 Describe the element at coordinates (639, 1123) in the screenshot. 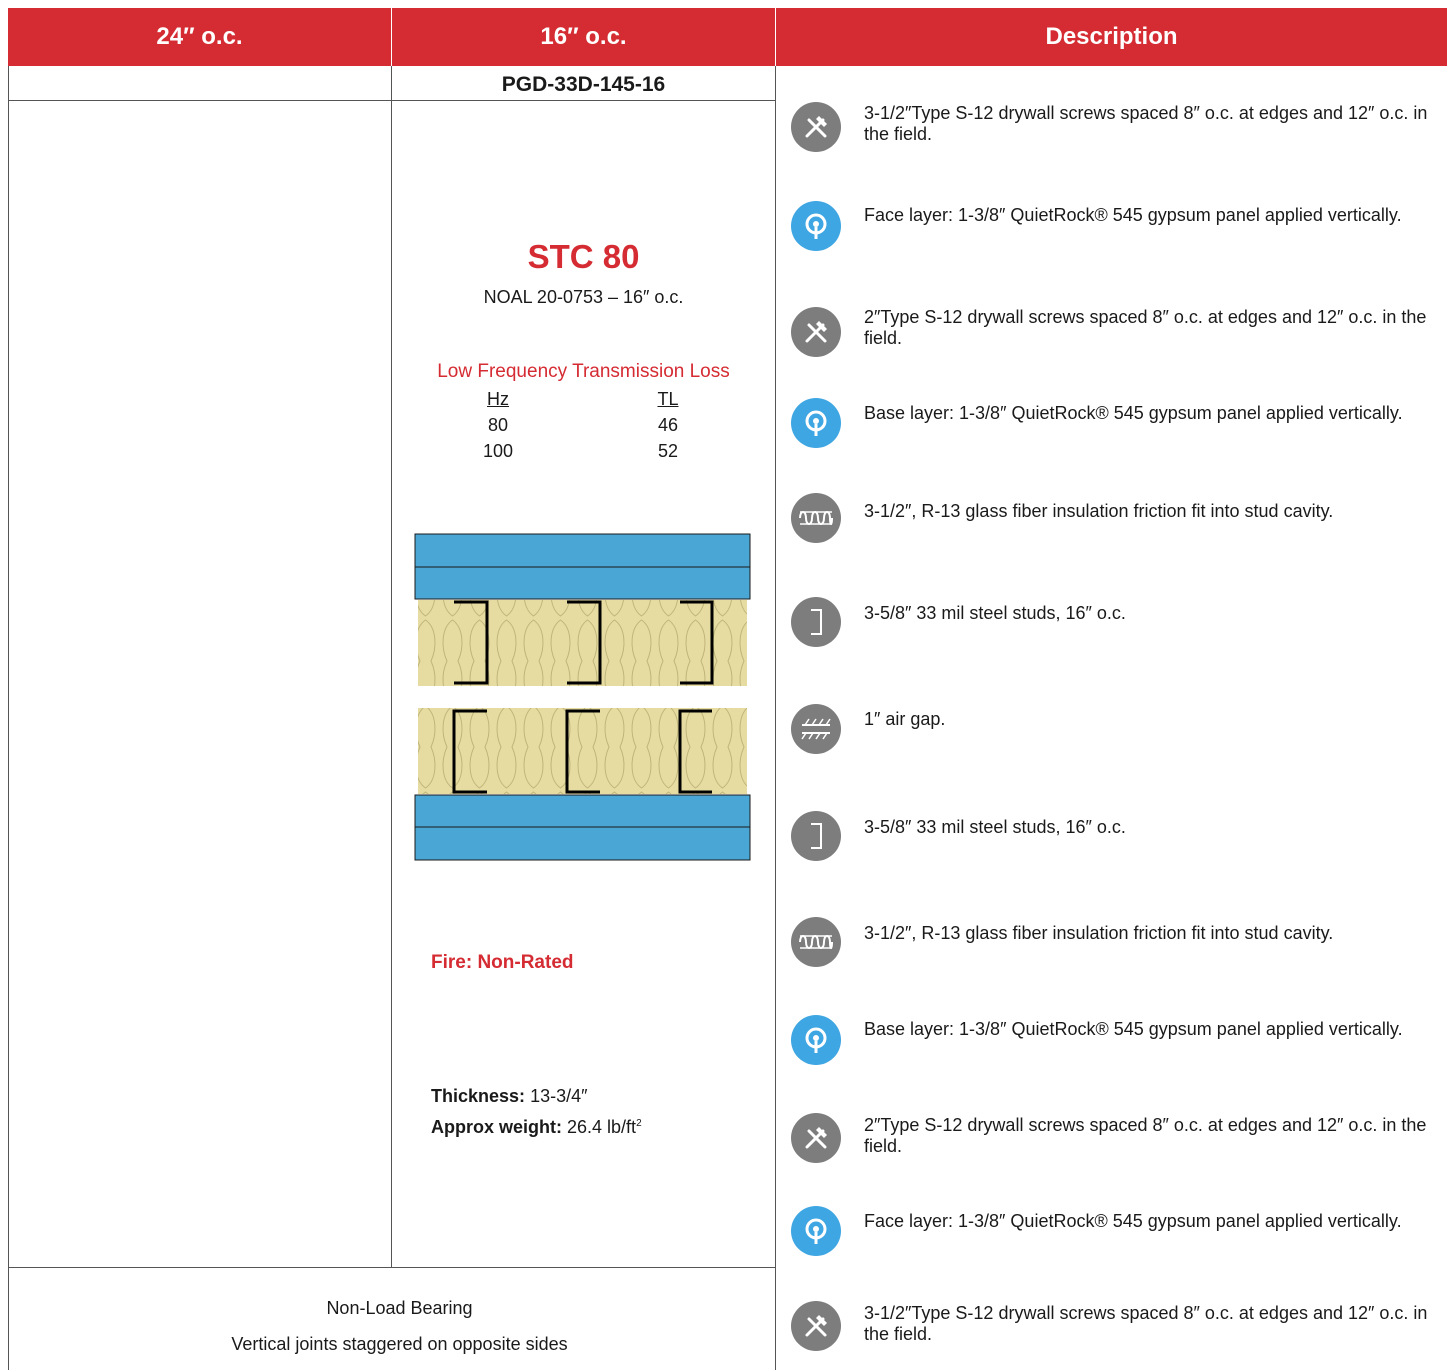

I see `weight-superscript: 2` at that location.